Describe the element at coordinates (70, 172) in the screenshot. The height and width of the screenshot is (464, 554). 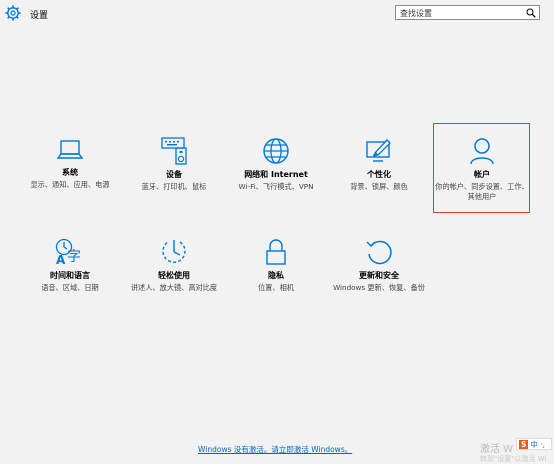
I see `tile-system-title: 系统` at that location.